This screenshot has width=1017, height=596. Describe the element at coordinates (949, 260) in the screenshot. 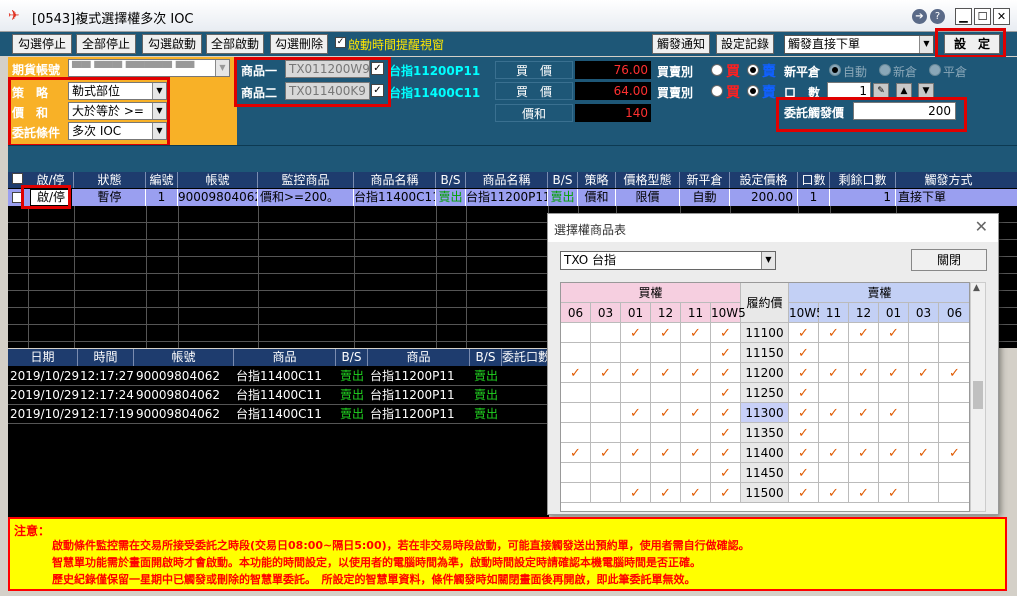

I see `dialog-close-button: 關閉` at that location.